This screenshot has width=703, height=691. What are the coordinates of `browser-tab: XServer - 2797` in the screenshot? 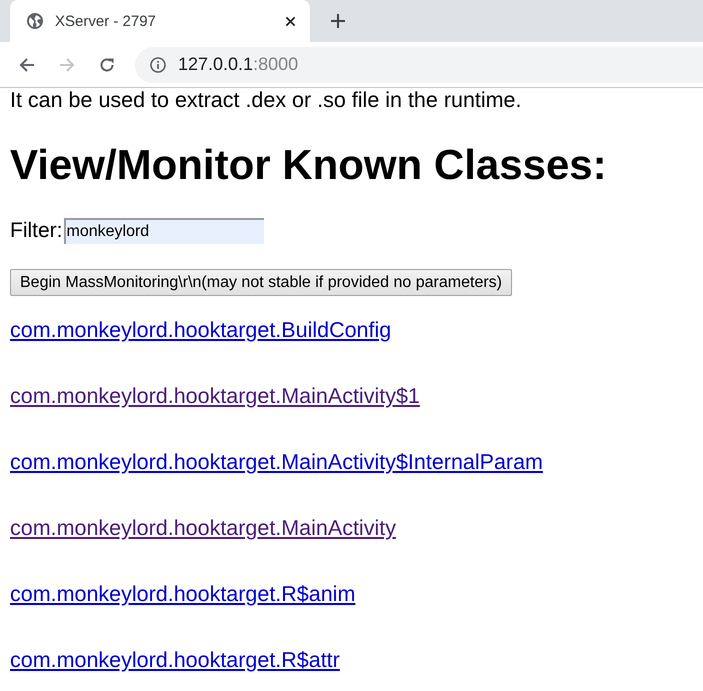 It's located at (160, 21).